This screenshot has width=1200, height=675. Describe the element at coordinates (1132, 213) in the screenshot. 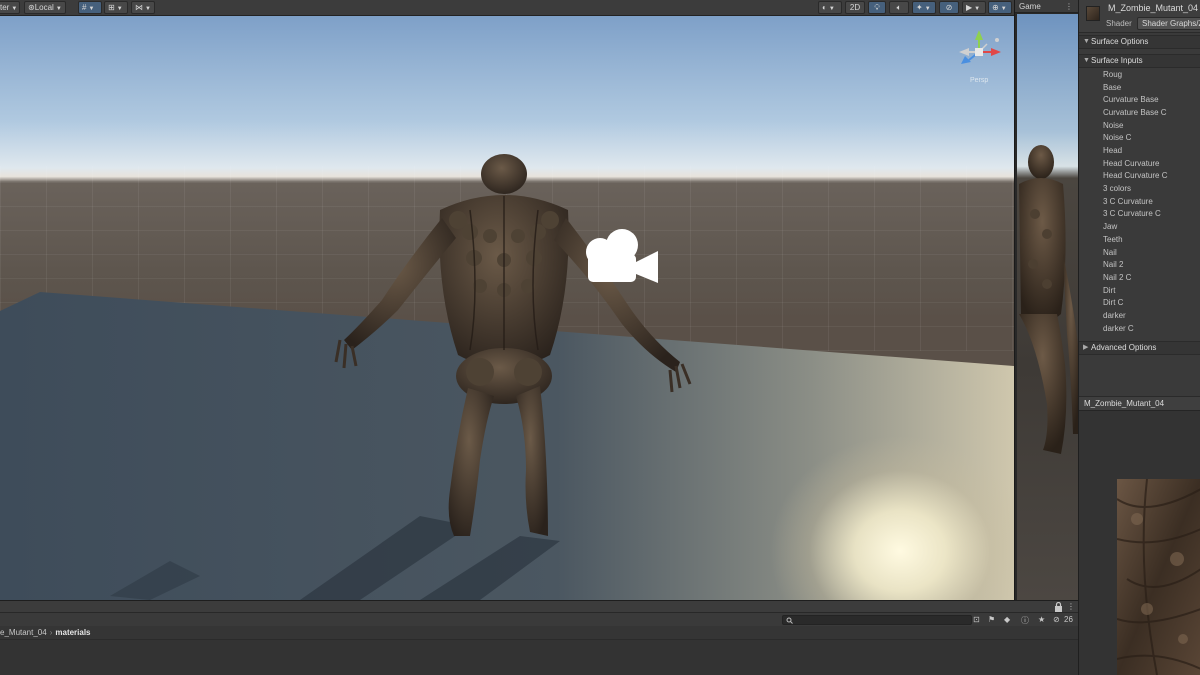

I see `property-3-c-curvature-c: 3 C Curvature C` at that location.